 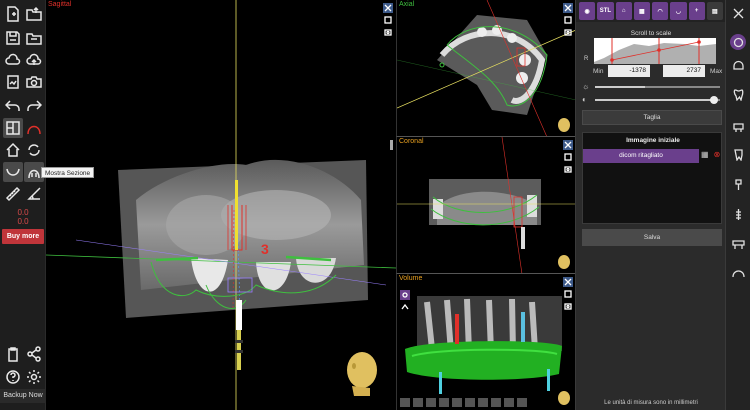 I want to click on camera-icon, so click(x=34, y=82).